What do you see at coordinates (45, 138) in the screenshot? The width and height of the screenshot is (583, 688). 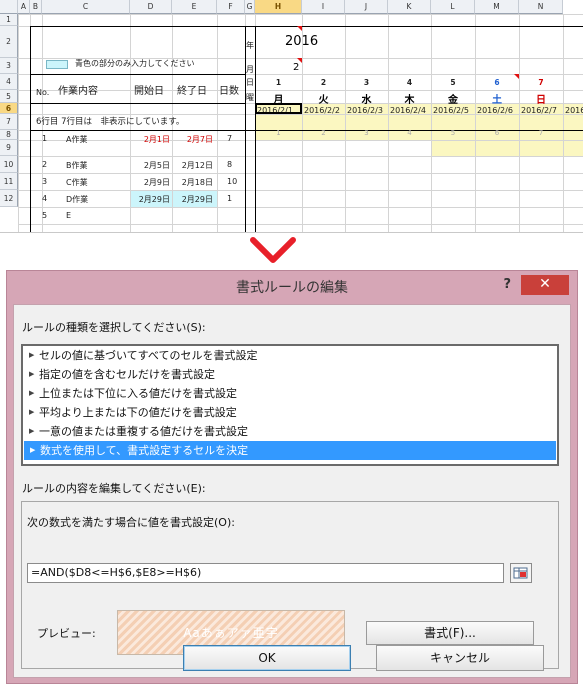 I see `task-no: 1` at bounding box center [45, 138].